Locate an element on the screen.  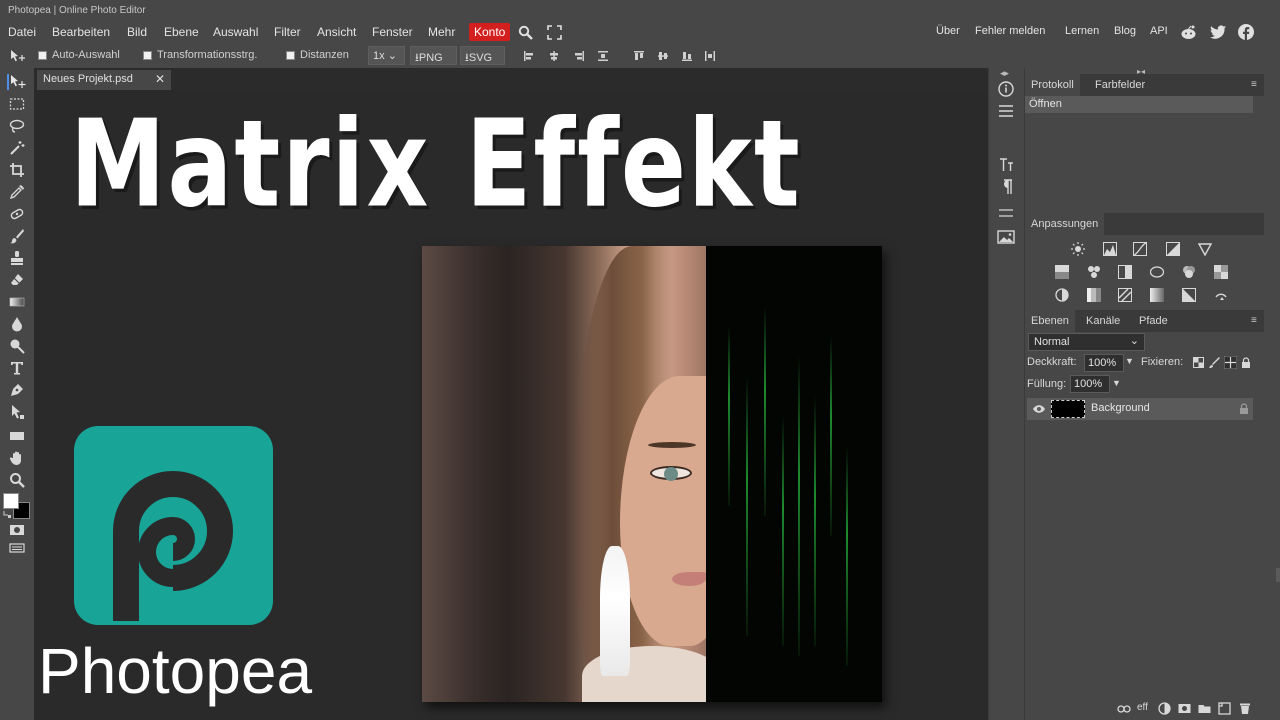
eye-visibility-icon is located at coordinates (1039, 409).